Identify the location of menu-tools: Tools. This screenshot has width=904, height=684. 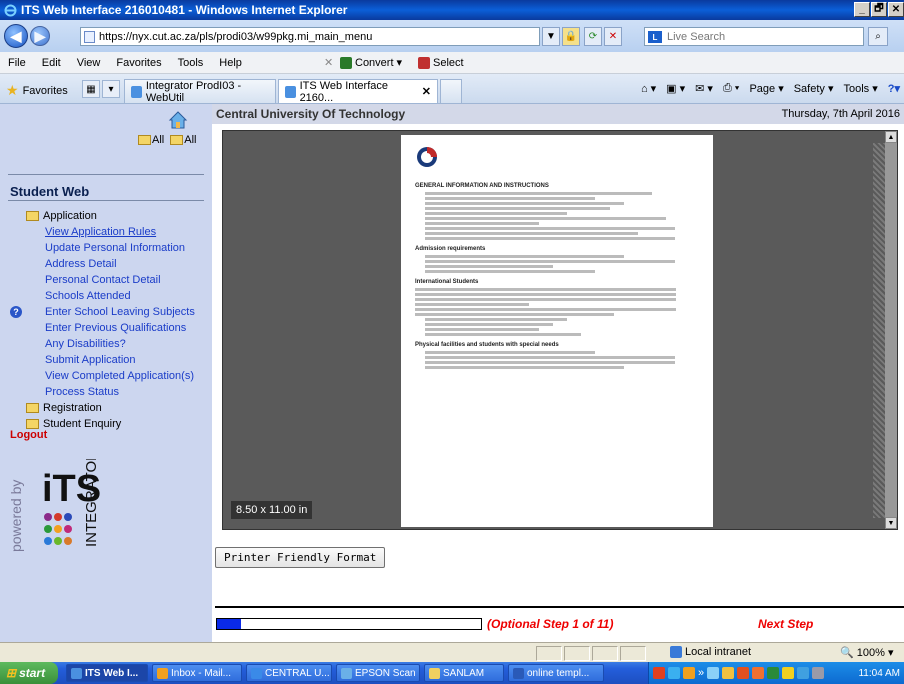
(191, 63).